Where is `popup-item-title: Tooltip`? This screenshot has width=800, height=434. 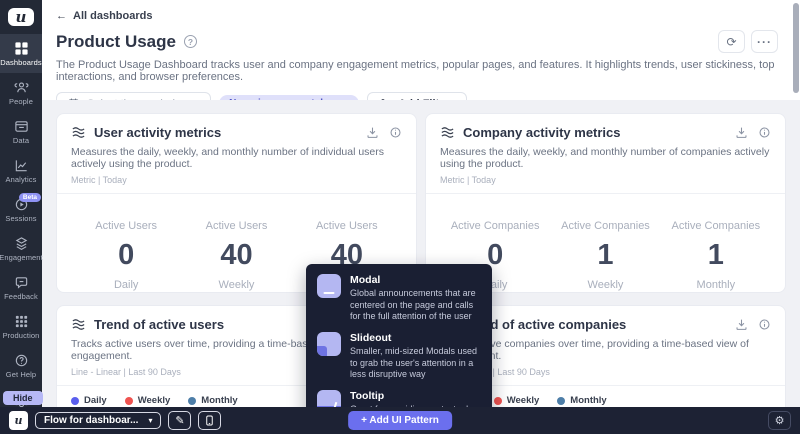 popup-item-title: Tooltip is located at coordinates (367, 396).